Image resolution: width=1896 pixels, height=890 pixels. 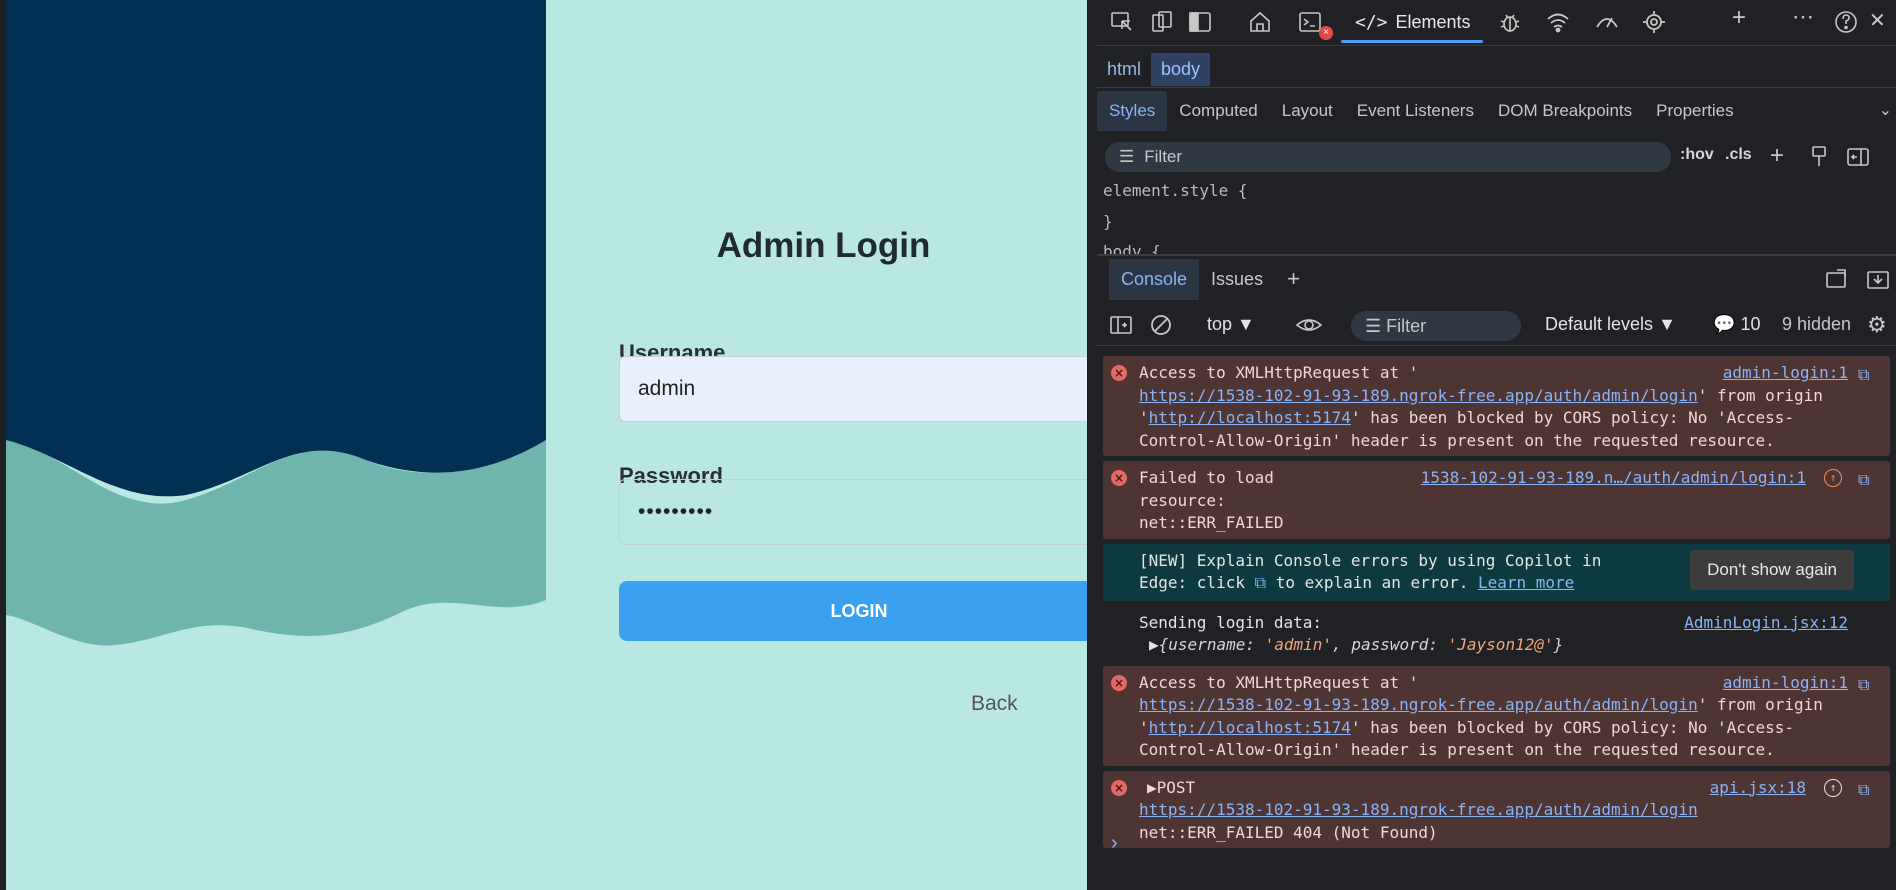 What do you see at coordinates (1760, 704) in the screenshot?
I see `message-text: ' from origin` at bounding box center [1760, 704].